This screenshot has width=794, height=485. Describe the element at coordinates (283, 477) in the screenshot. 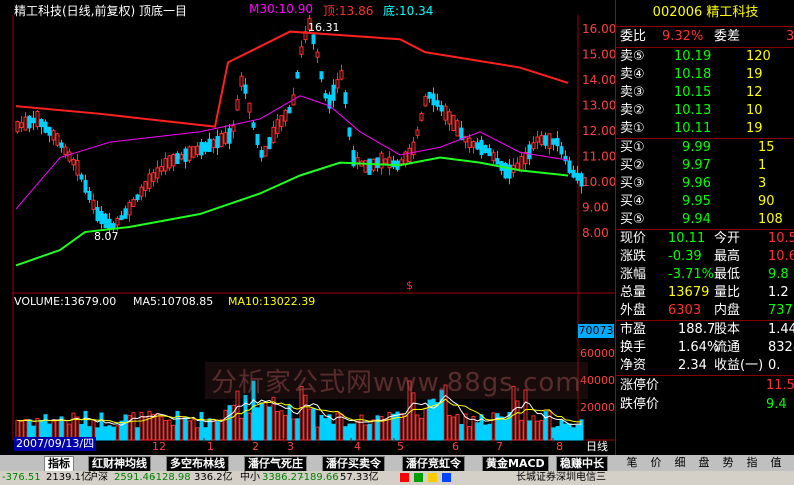

I see `zx-index: 3386.27` at that location.